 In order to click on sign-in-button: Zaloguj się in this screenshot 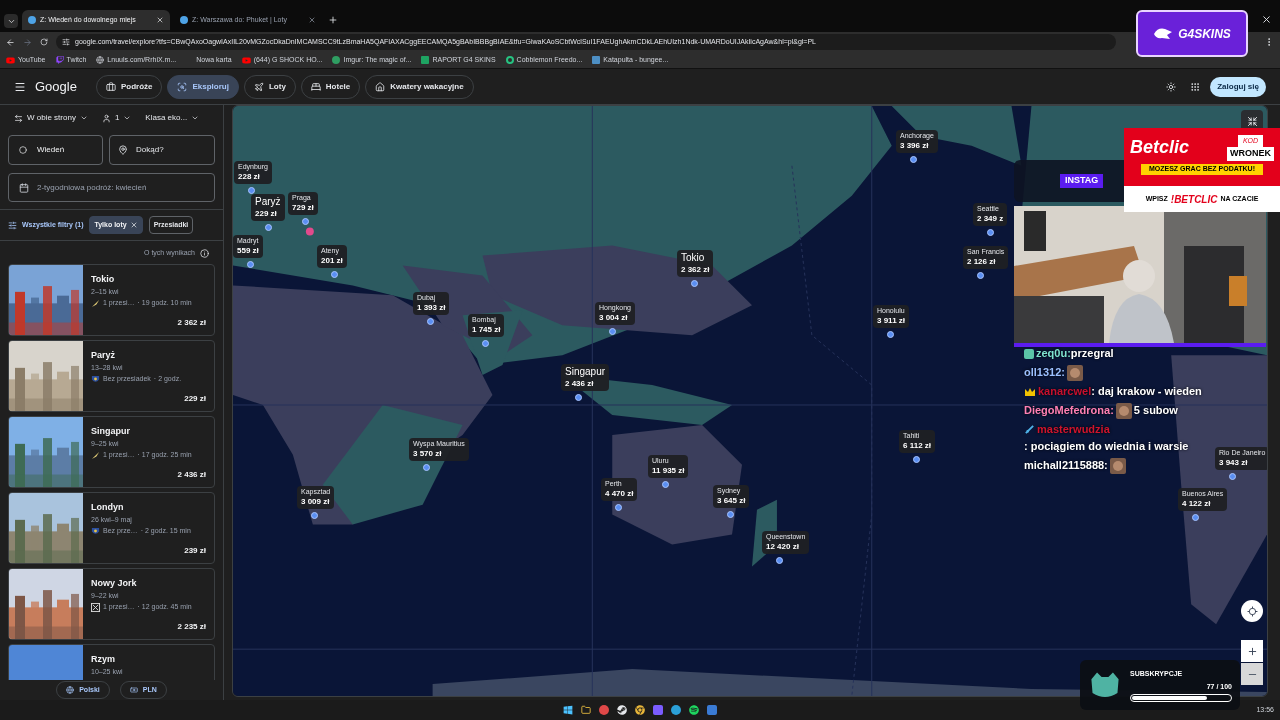, I will do `click(1238, 86)`.